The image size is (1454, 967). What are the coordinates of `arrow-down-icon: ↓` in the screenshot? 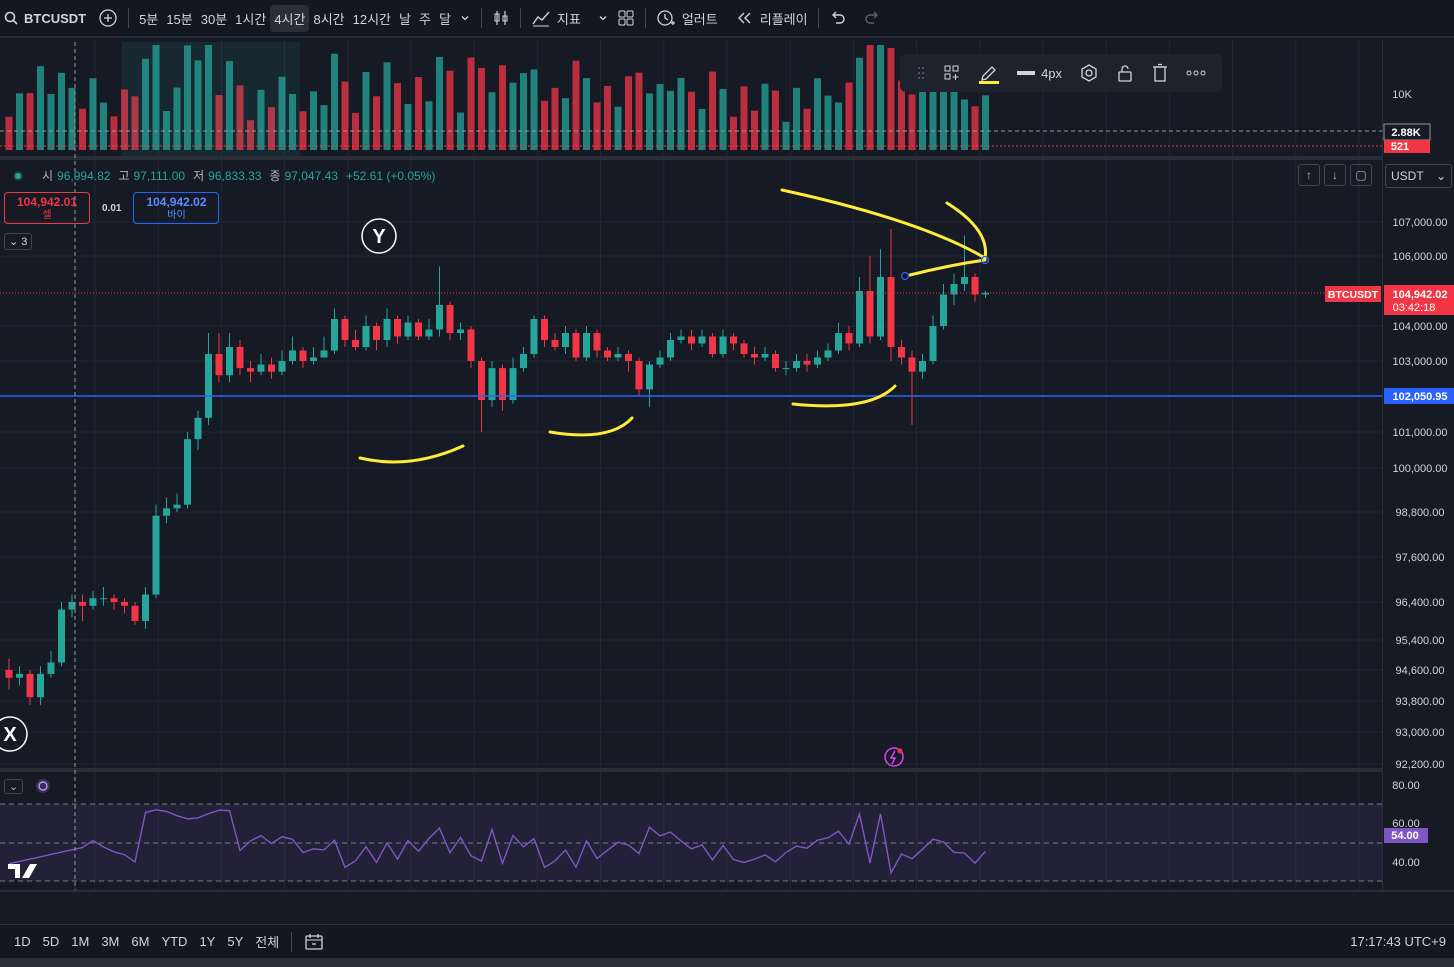 It's located at (1335, 175).